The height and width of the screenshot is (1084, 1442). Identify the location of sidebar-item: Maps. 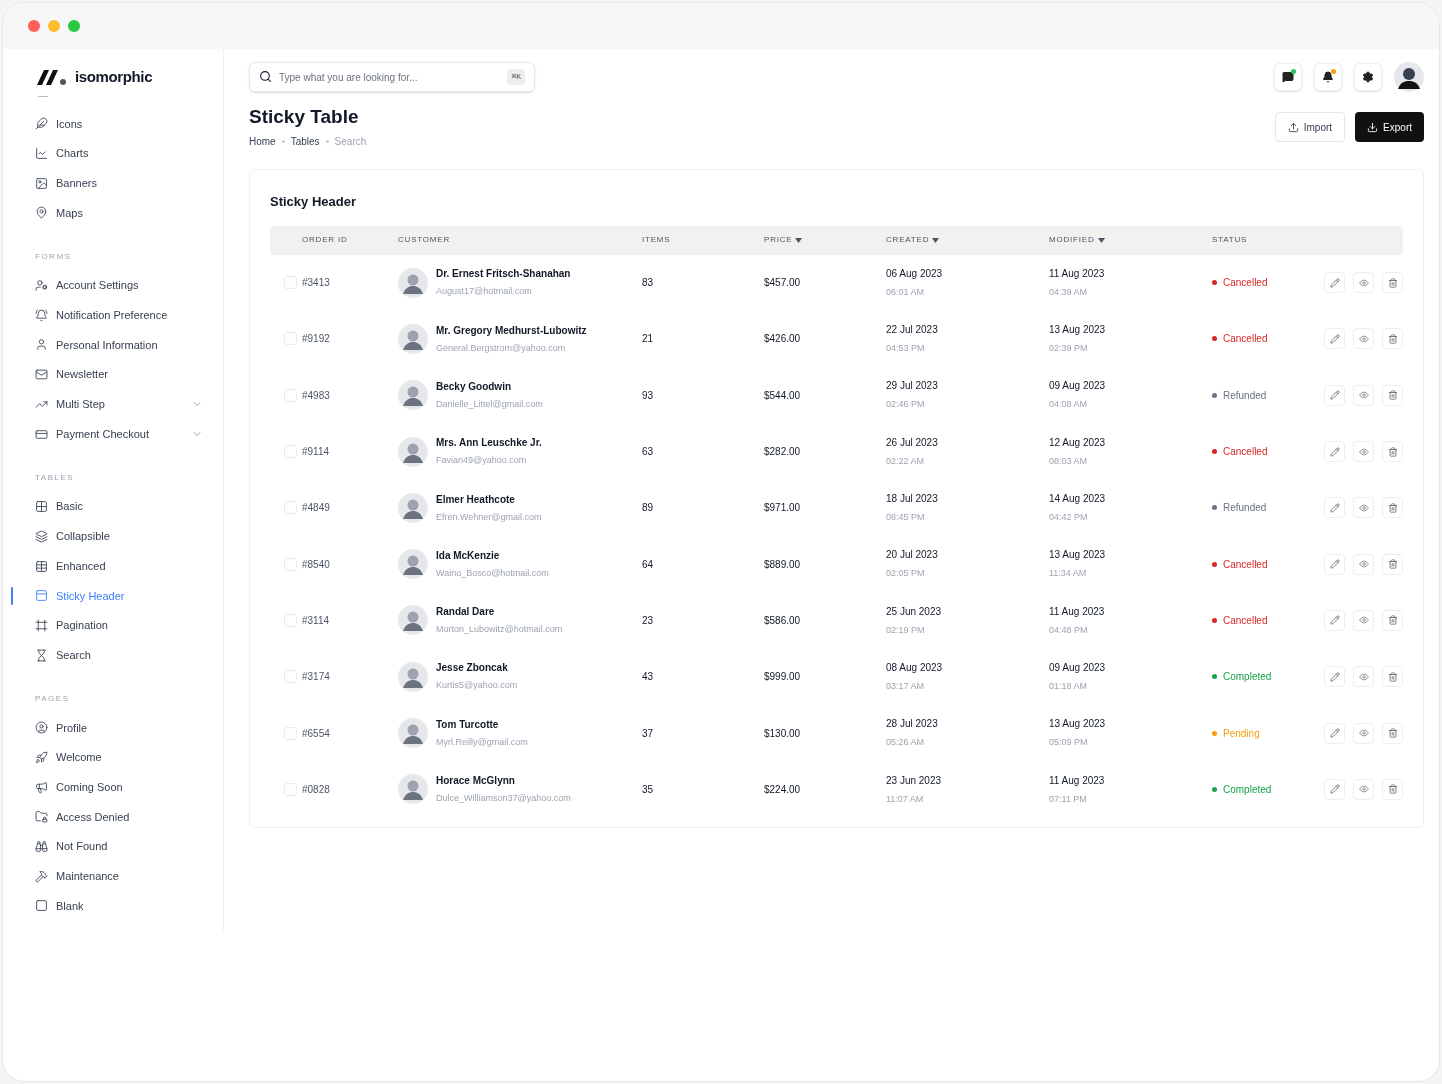
(119, 213).